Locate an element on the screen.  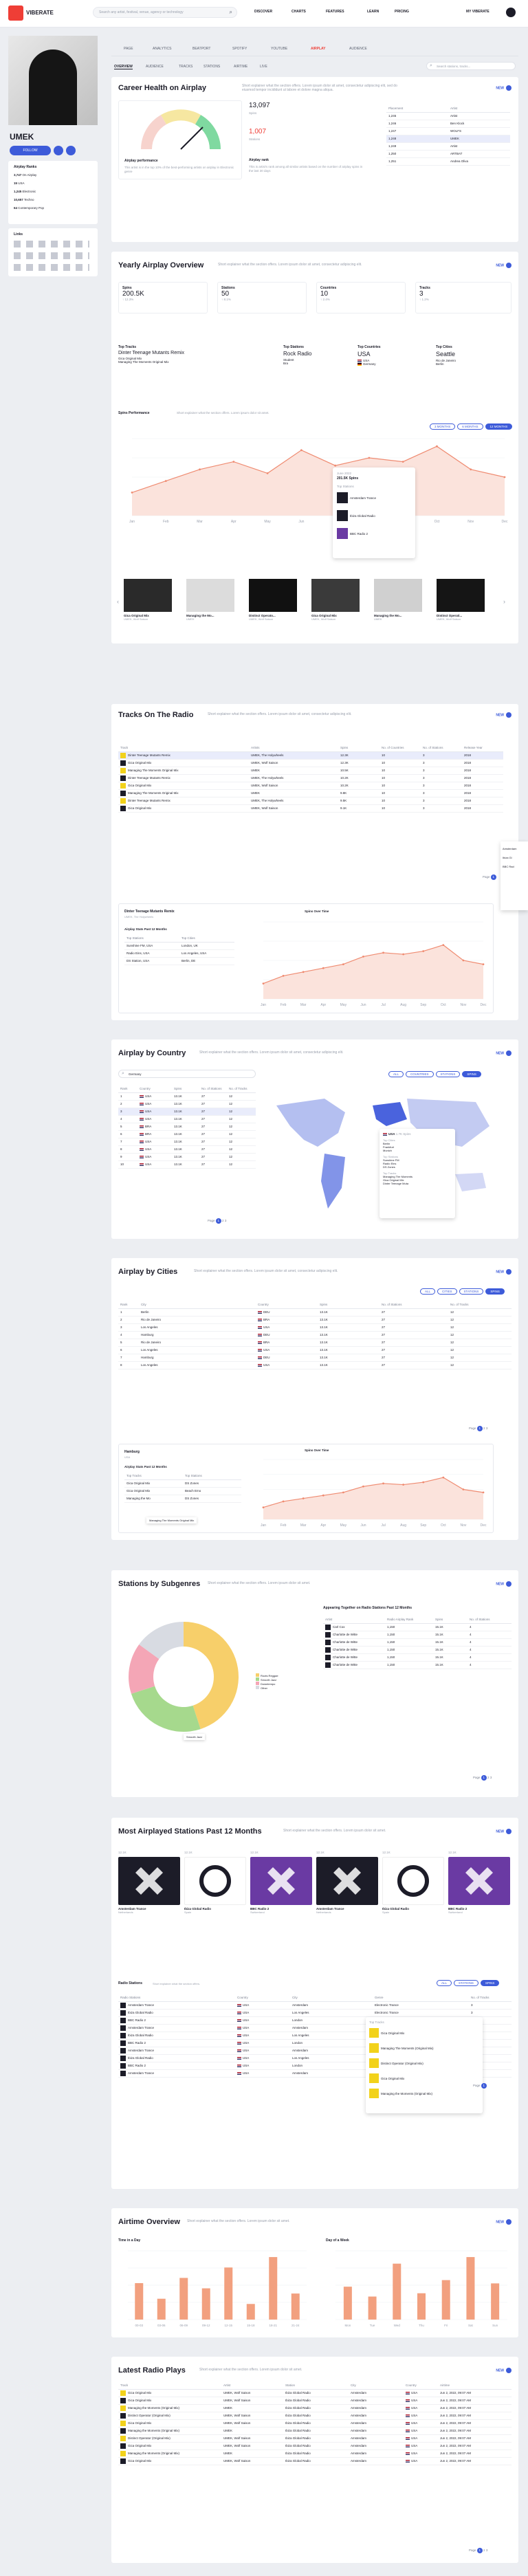
tab-youtube: YOUTUBE is located at coordinates (279, 49).